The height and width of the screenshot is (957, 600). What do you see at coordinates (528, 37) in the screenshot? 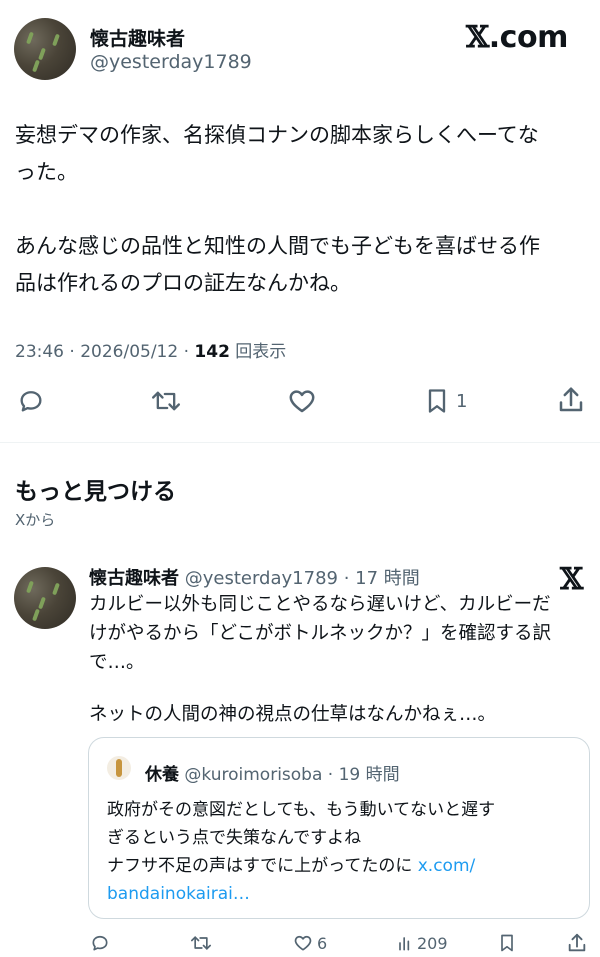
I see `logo-text: .com` at bounding box center [528, 37].